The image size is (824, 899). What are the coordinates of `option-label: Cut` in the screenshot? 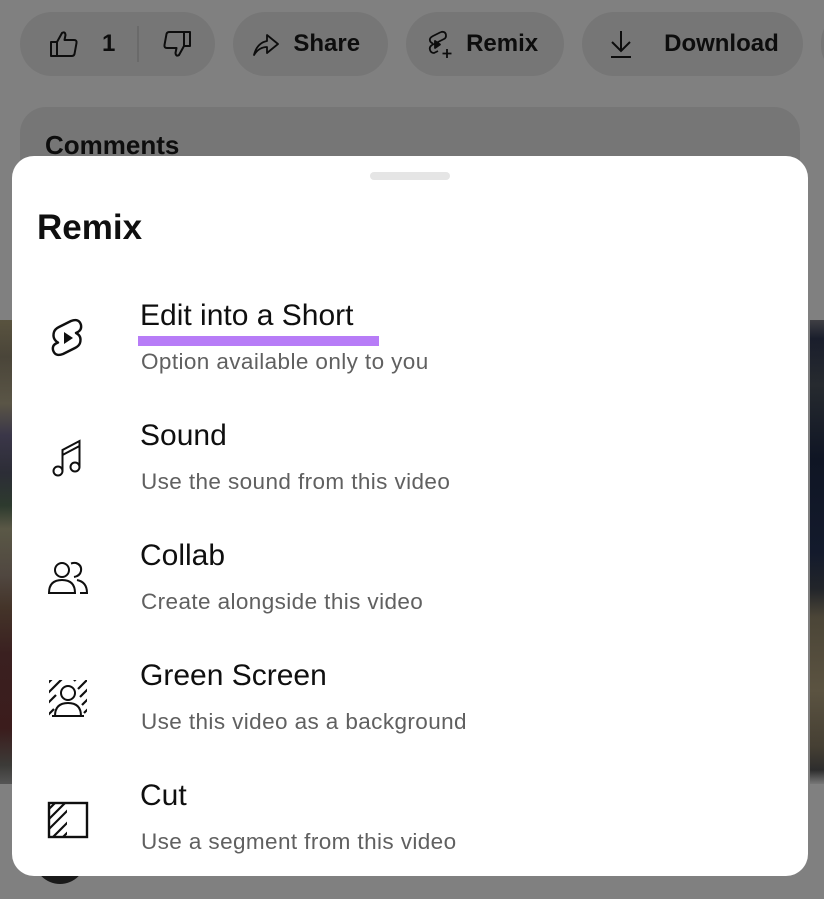 It's located at (163, 795).